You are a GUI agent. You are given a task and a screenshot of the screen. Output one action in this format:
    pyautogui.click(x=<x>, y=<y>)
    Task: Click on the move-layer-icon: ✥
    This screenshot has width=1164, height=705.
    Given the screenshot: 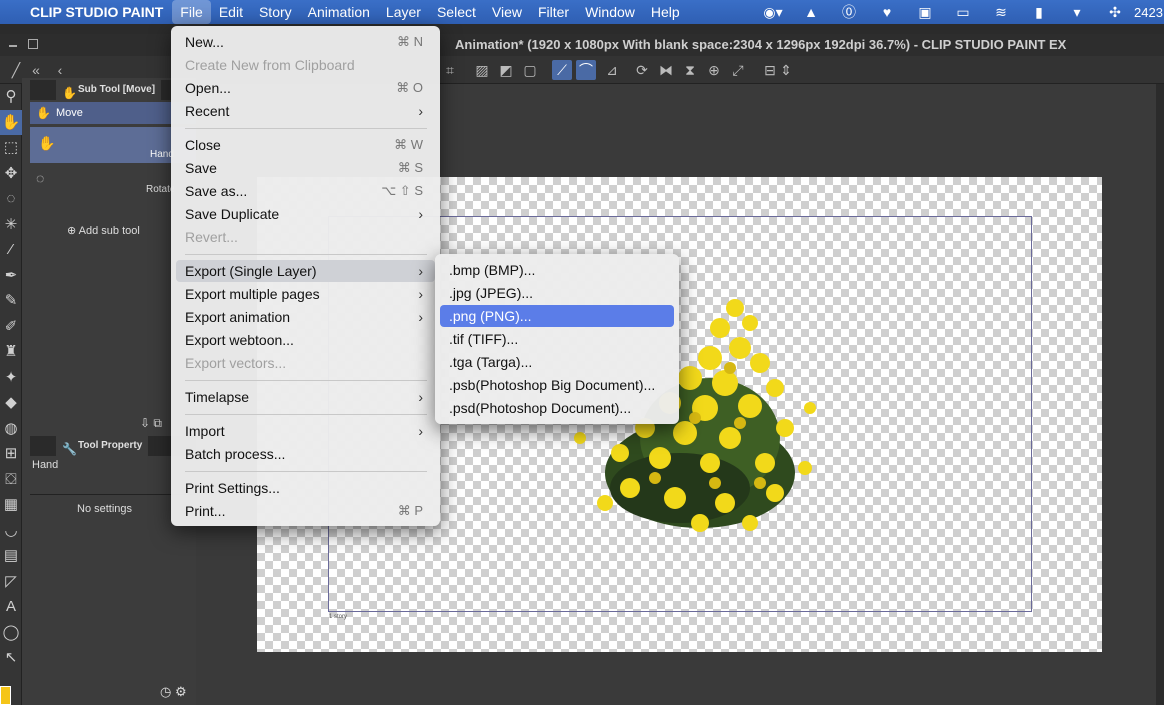 What is the action you would take?
    pyautogui.click(x=11, y=174)
    